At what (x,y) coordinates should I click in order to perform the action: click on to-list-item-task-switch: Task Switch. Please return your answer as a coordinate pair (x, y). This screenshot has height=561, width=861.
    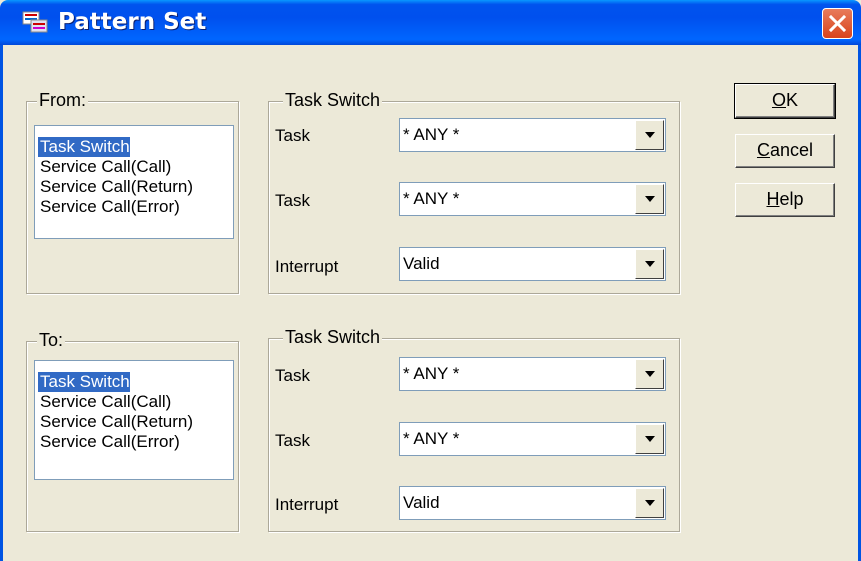
    Looking at the image, I should click on (84, 382).